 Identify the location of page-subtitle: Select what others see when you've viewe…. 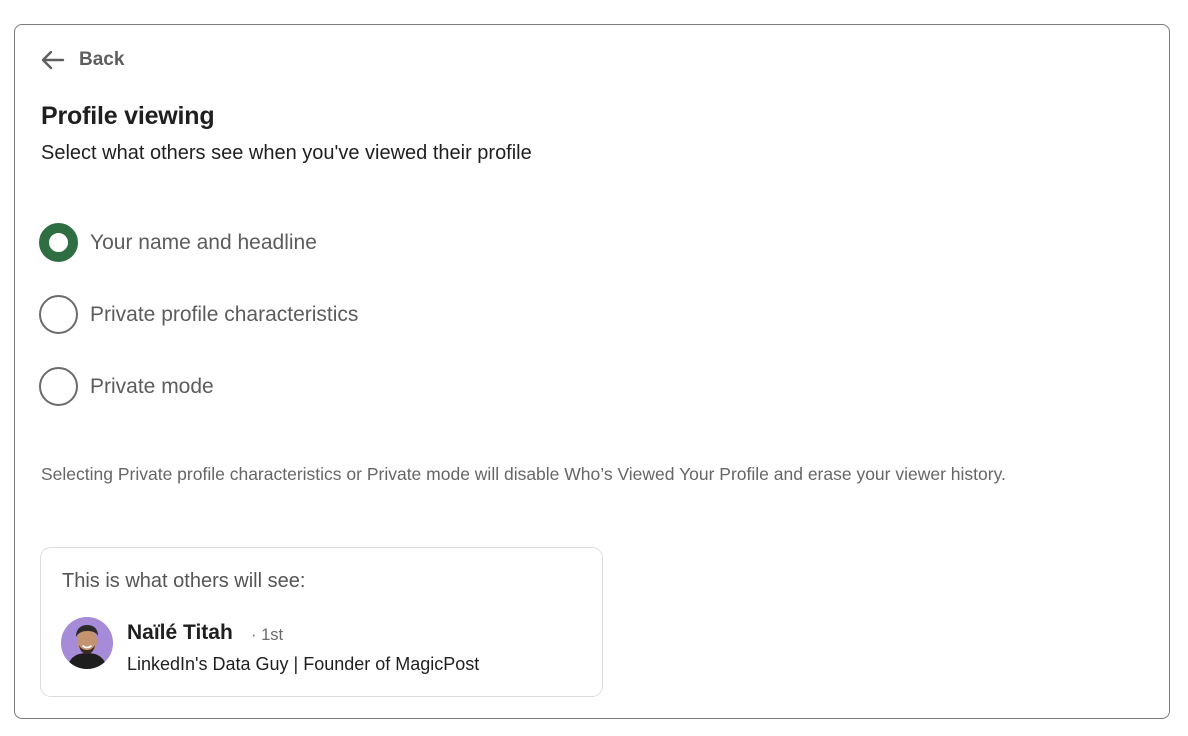
(286, 153).